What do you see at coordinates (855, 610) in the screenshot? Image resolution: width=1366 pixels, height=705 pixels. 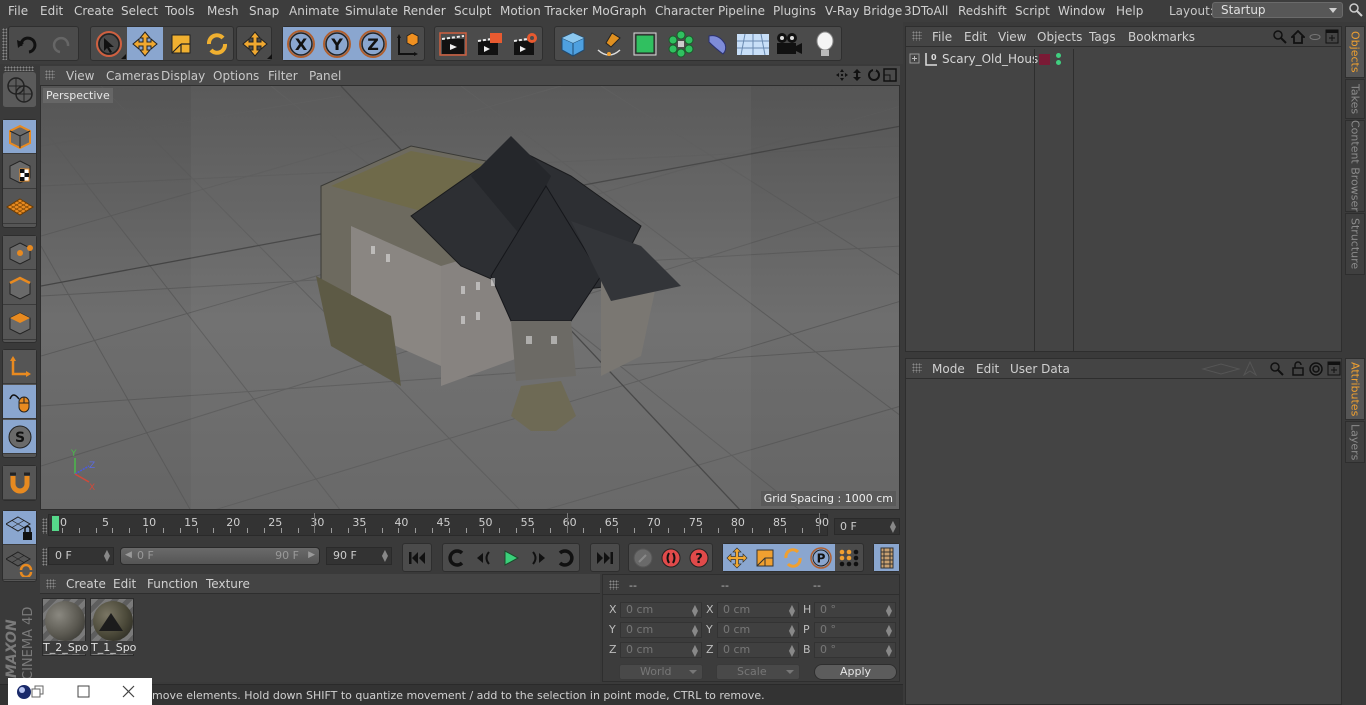 I see `rot-h-field: 0 ° ▲ ▼` at bounding box center [855, 610].